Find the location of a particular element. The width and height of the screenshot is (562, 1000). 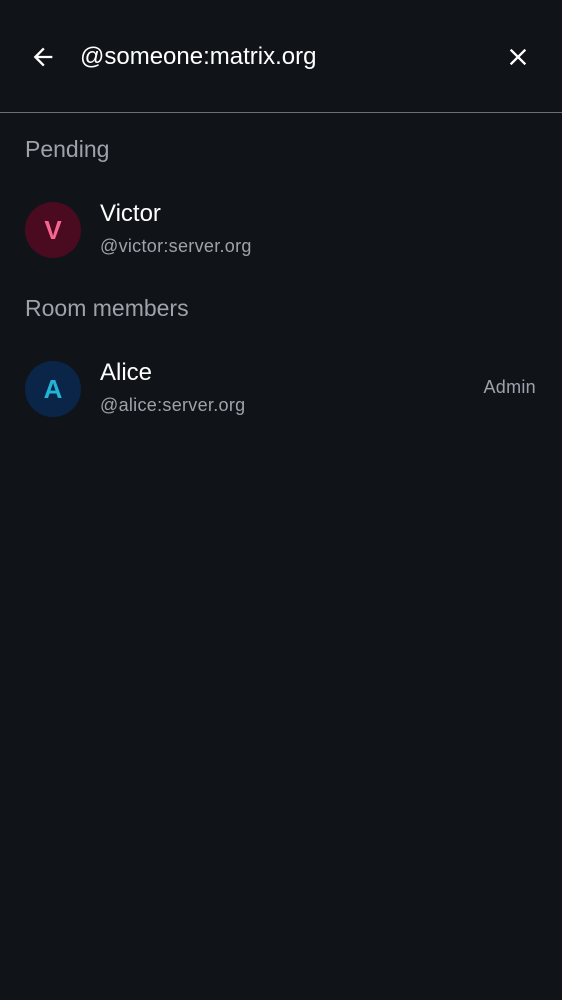

avatar: V is located at coordinates (53, 230).